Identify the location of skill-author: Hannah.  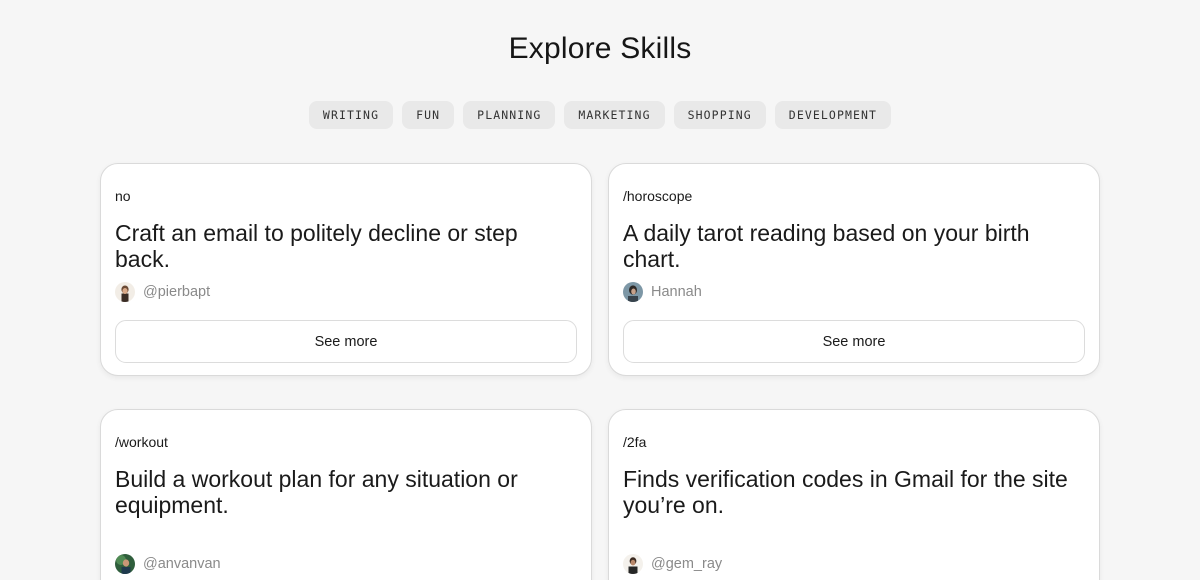
(662, 292).